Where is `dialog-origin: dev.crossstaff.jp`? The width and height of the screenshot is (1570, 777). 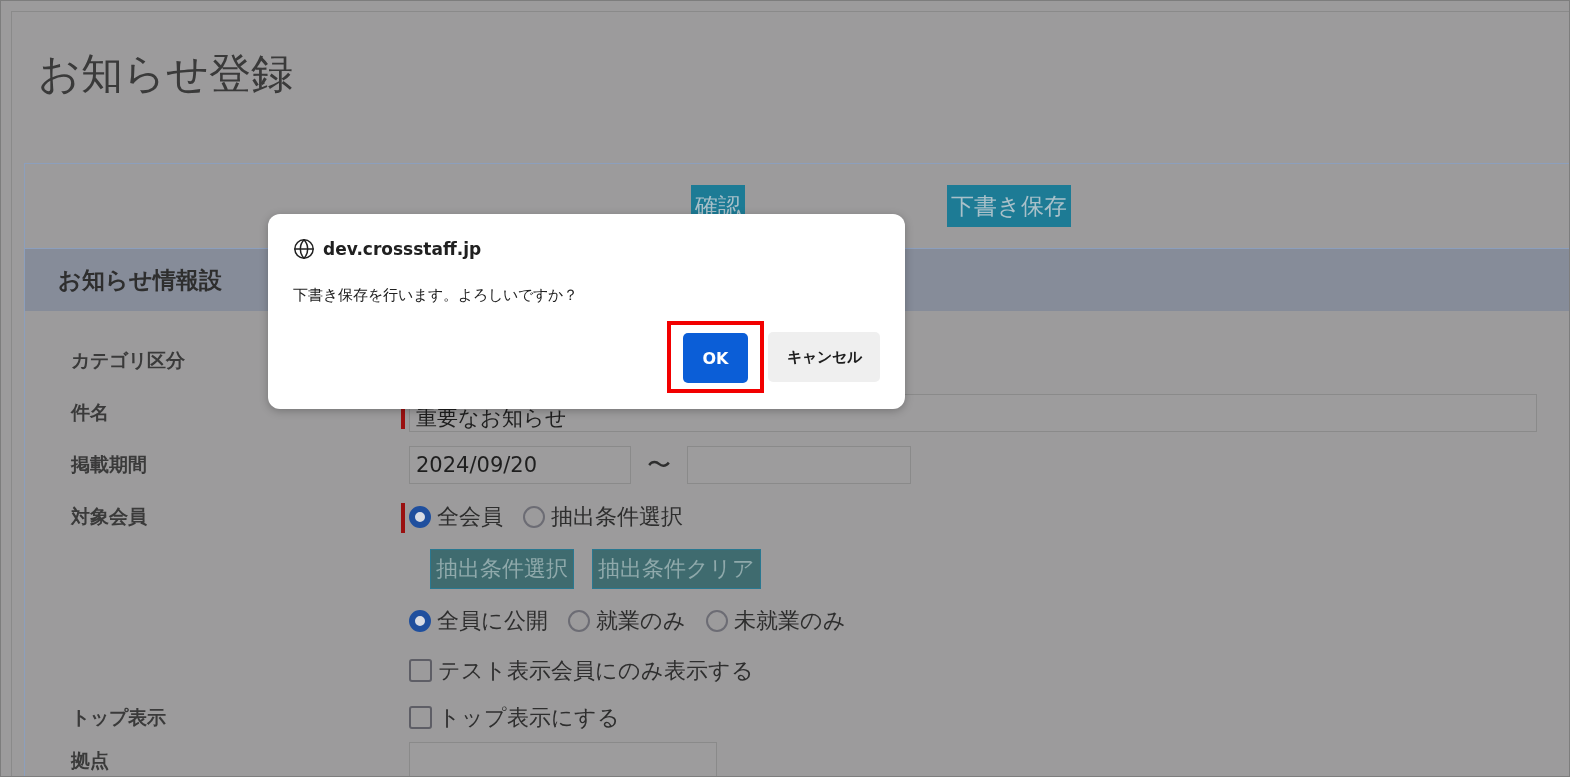
dialog-origin: dev.crossstaff.jp is located at coordinates (402, 249).